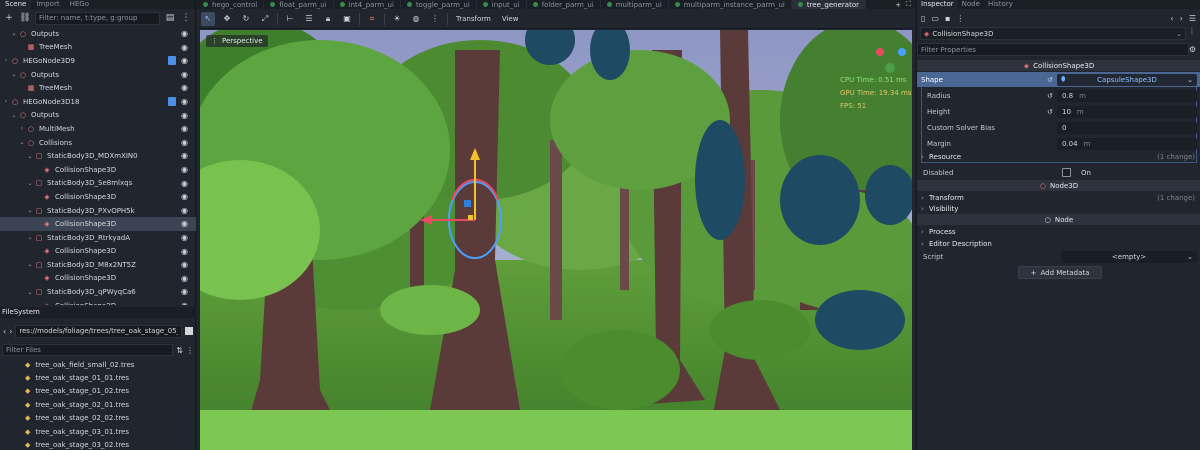  Describe the element at coordinates (98, 265) in the screenshot. I see `tree-node: ⌄ ▢ StaticBody3D_M8x2NT5Z ◉` at that location.